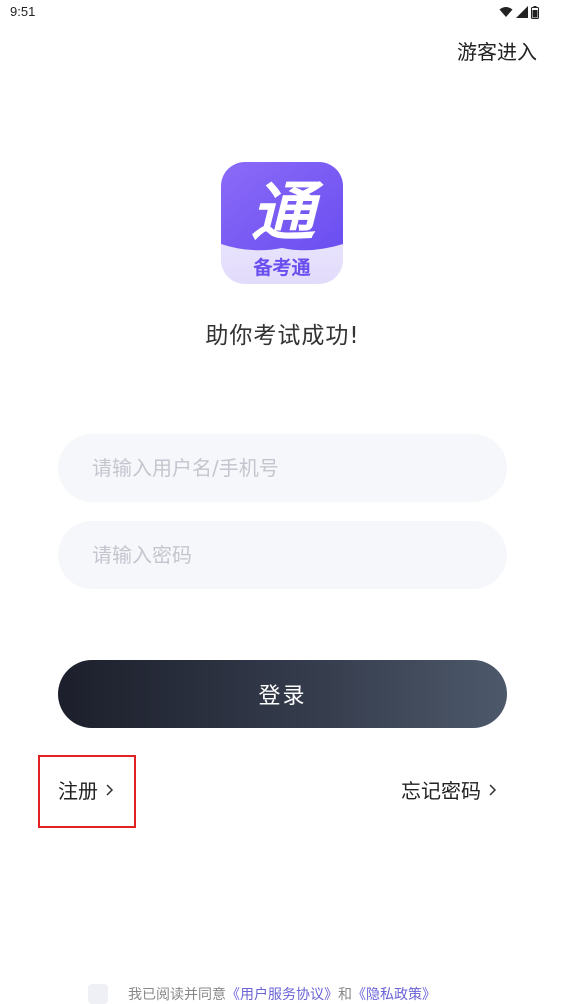 This screenshot has height=1004, width=565. What do you see at coordinates (441, 791) in the screenshot?
I see `forgot-password-label: 忘记密码` at bounding box center [441, 791].